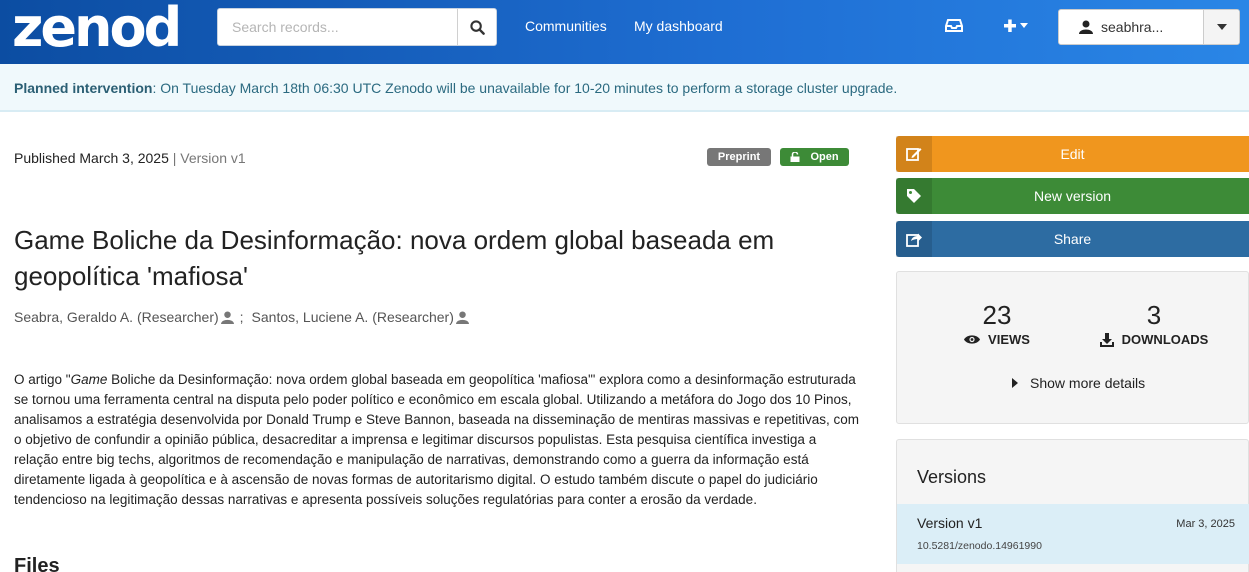 Image resolution: width=1249 pixels, height=572 pixels. I want to click on version-doi: 10.5281/zenodo.14961990, so click(979, 546).